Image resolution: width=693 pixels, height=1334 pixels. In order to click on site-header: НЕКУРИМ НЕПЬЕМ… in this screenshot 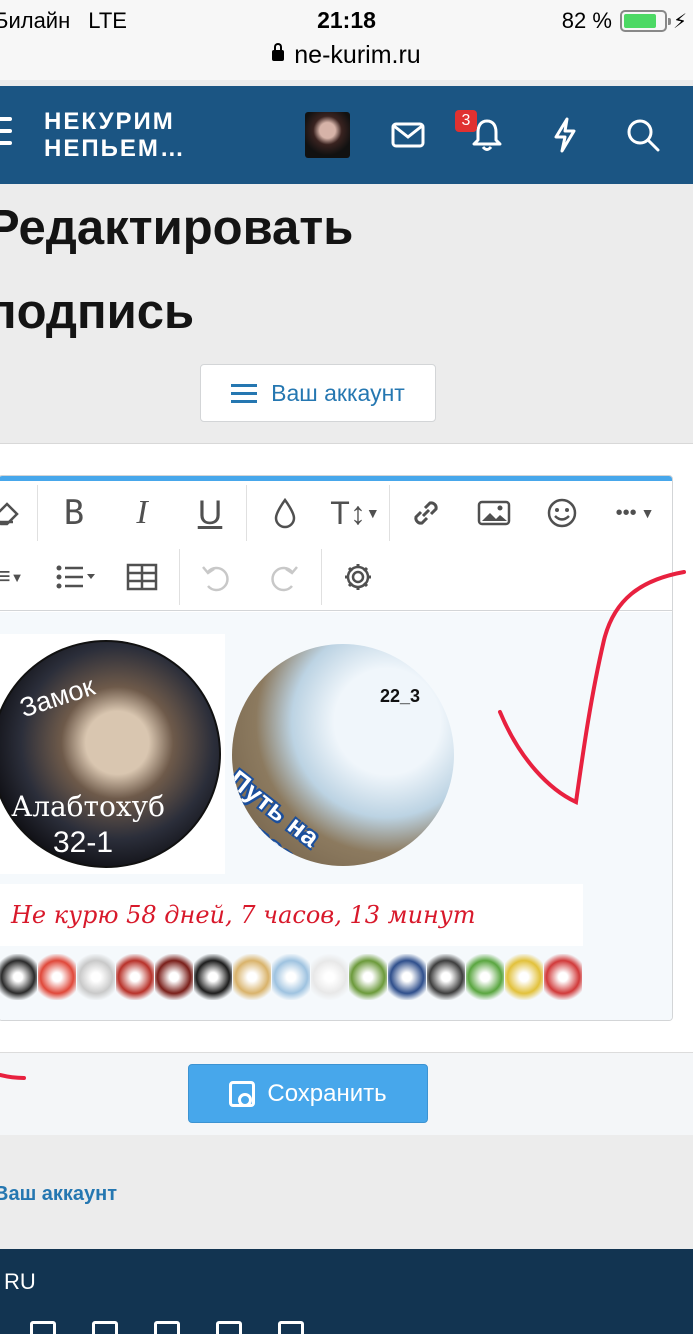, I will do `click(346, 135)`.